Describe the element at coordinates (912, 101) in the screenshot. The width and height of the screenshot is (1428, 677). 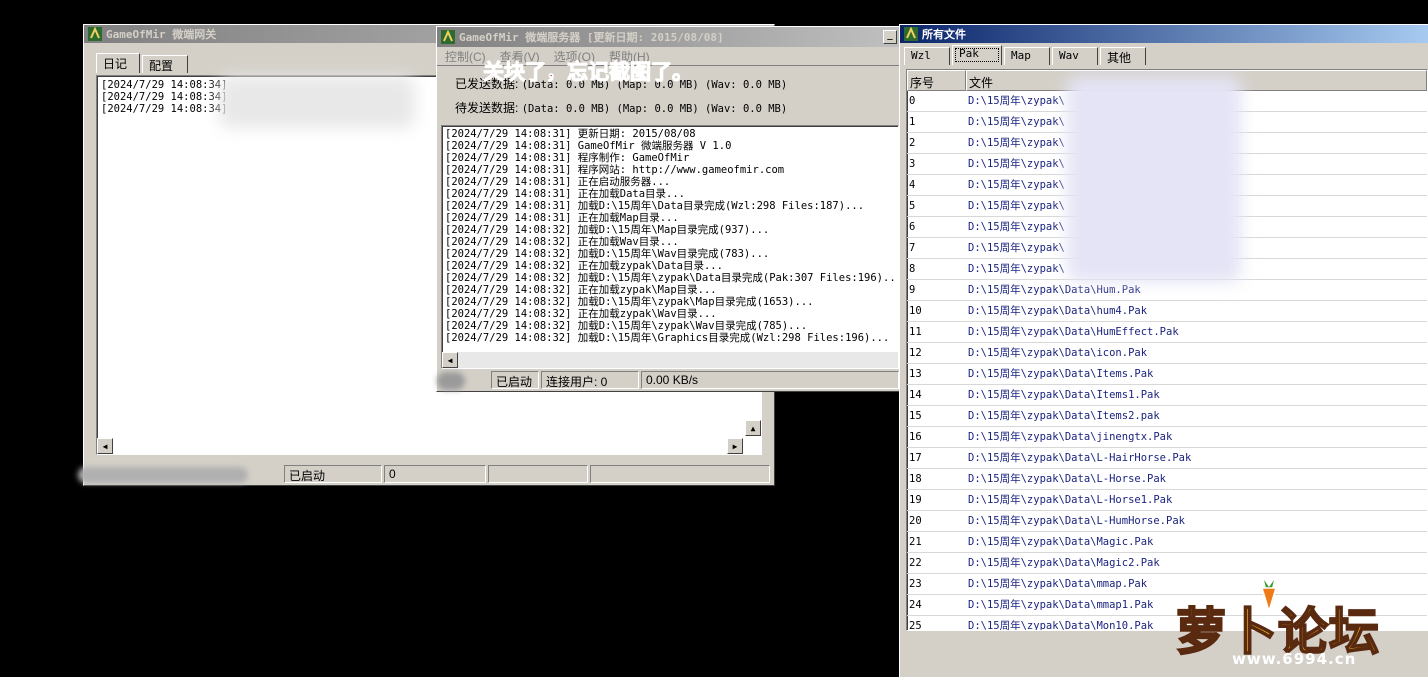
I see `row-index: 0` at that location.